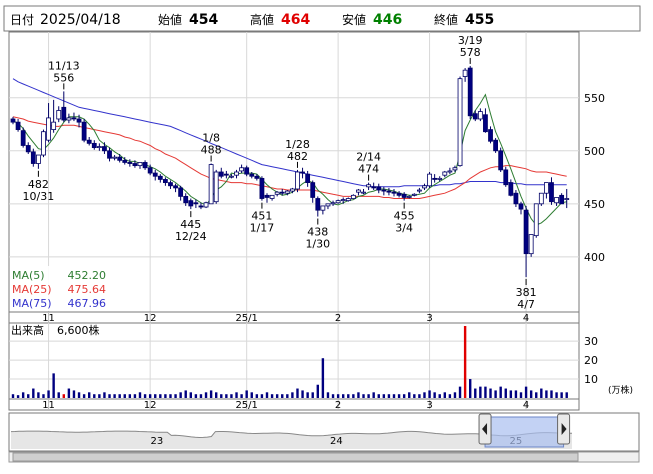 This screenshot has width=653, height=474. What do you see at coordinates (591, 341) in the screenshot?
I see `volume-tick-label: 30` at bounding box center [591, 341].